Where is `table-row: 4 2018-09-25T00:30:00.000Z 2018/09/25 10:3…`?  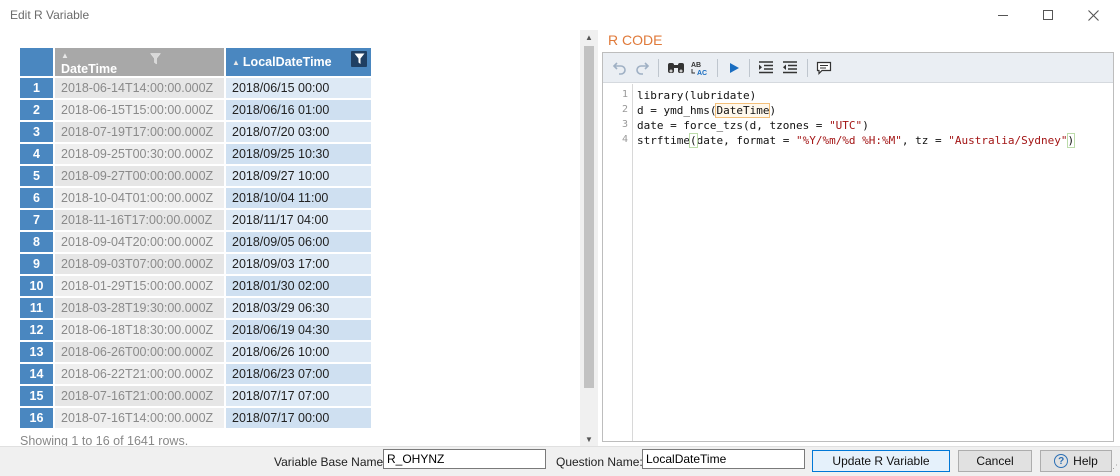 table-row: 4 2018-09-25T00:30:00.000Z 2018/09/25 10:3… is located at coordinates (195, 155).